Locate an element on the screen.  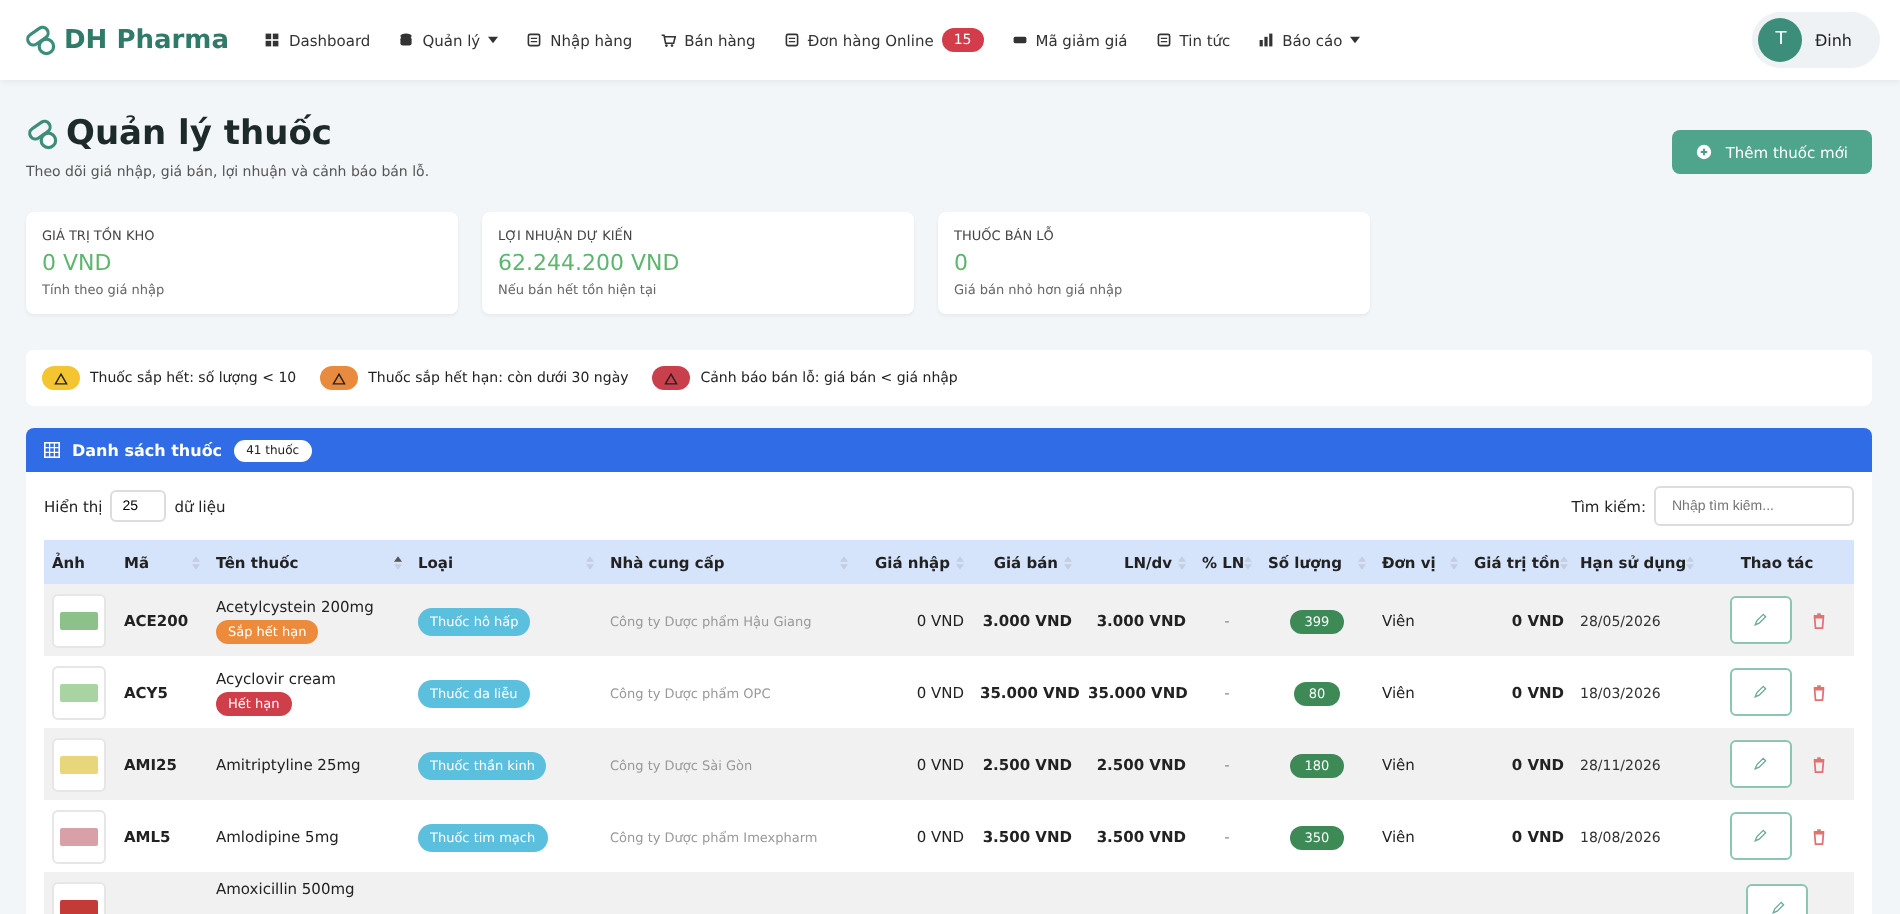
capsule-icon is located at coordinates (42, 134).